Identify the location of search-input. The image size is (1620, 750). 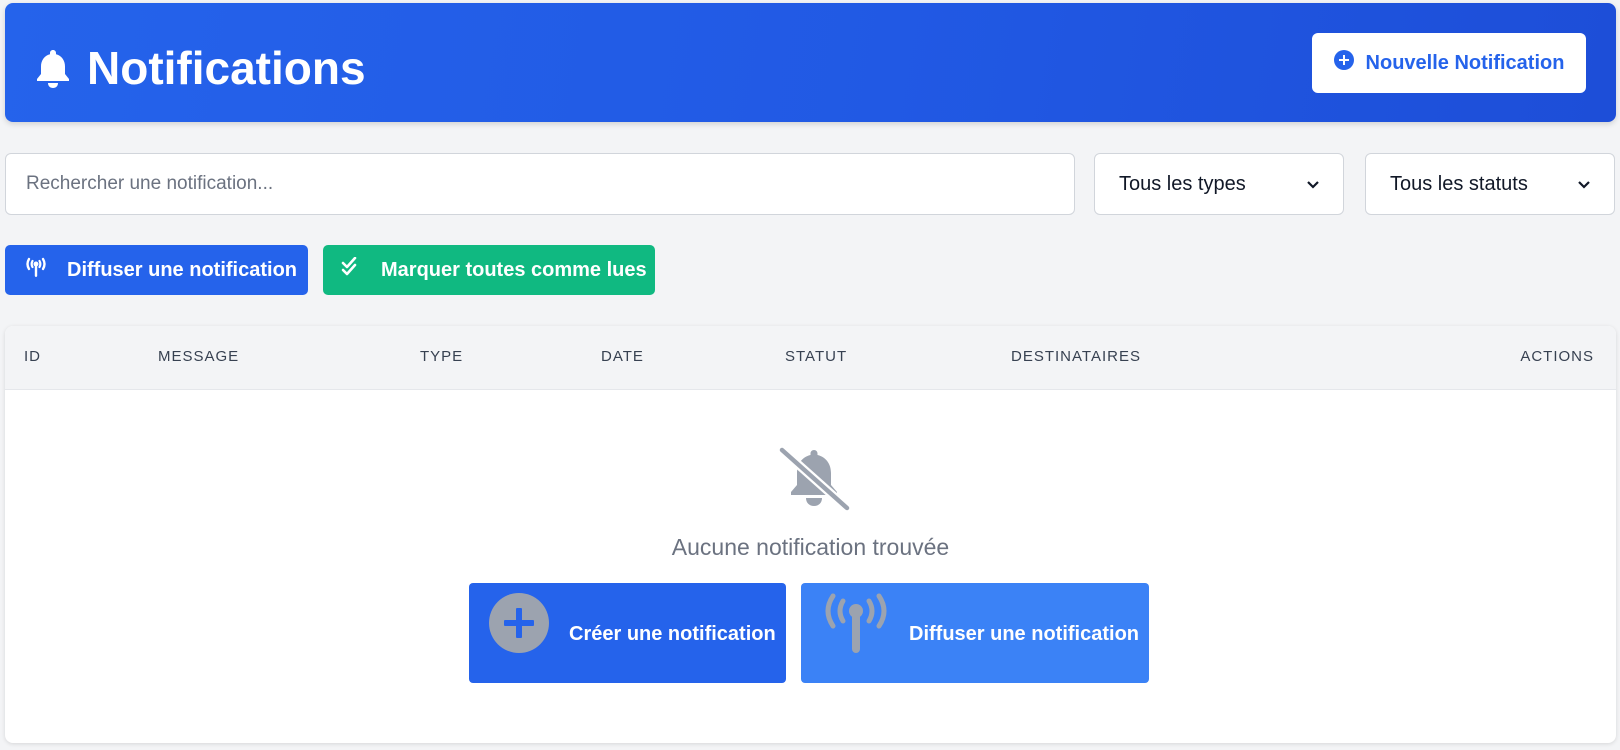
(540, 184).